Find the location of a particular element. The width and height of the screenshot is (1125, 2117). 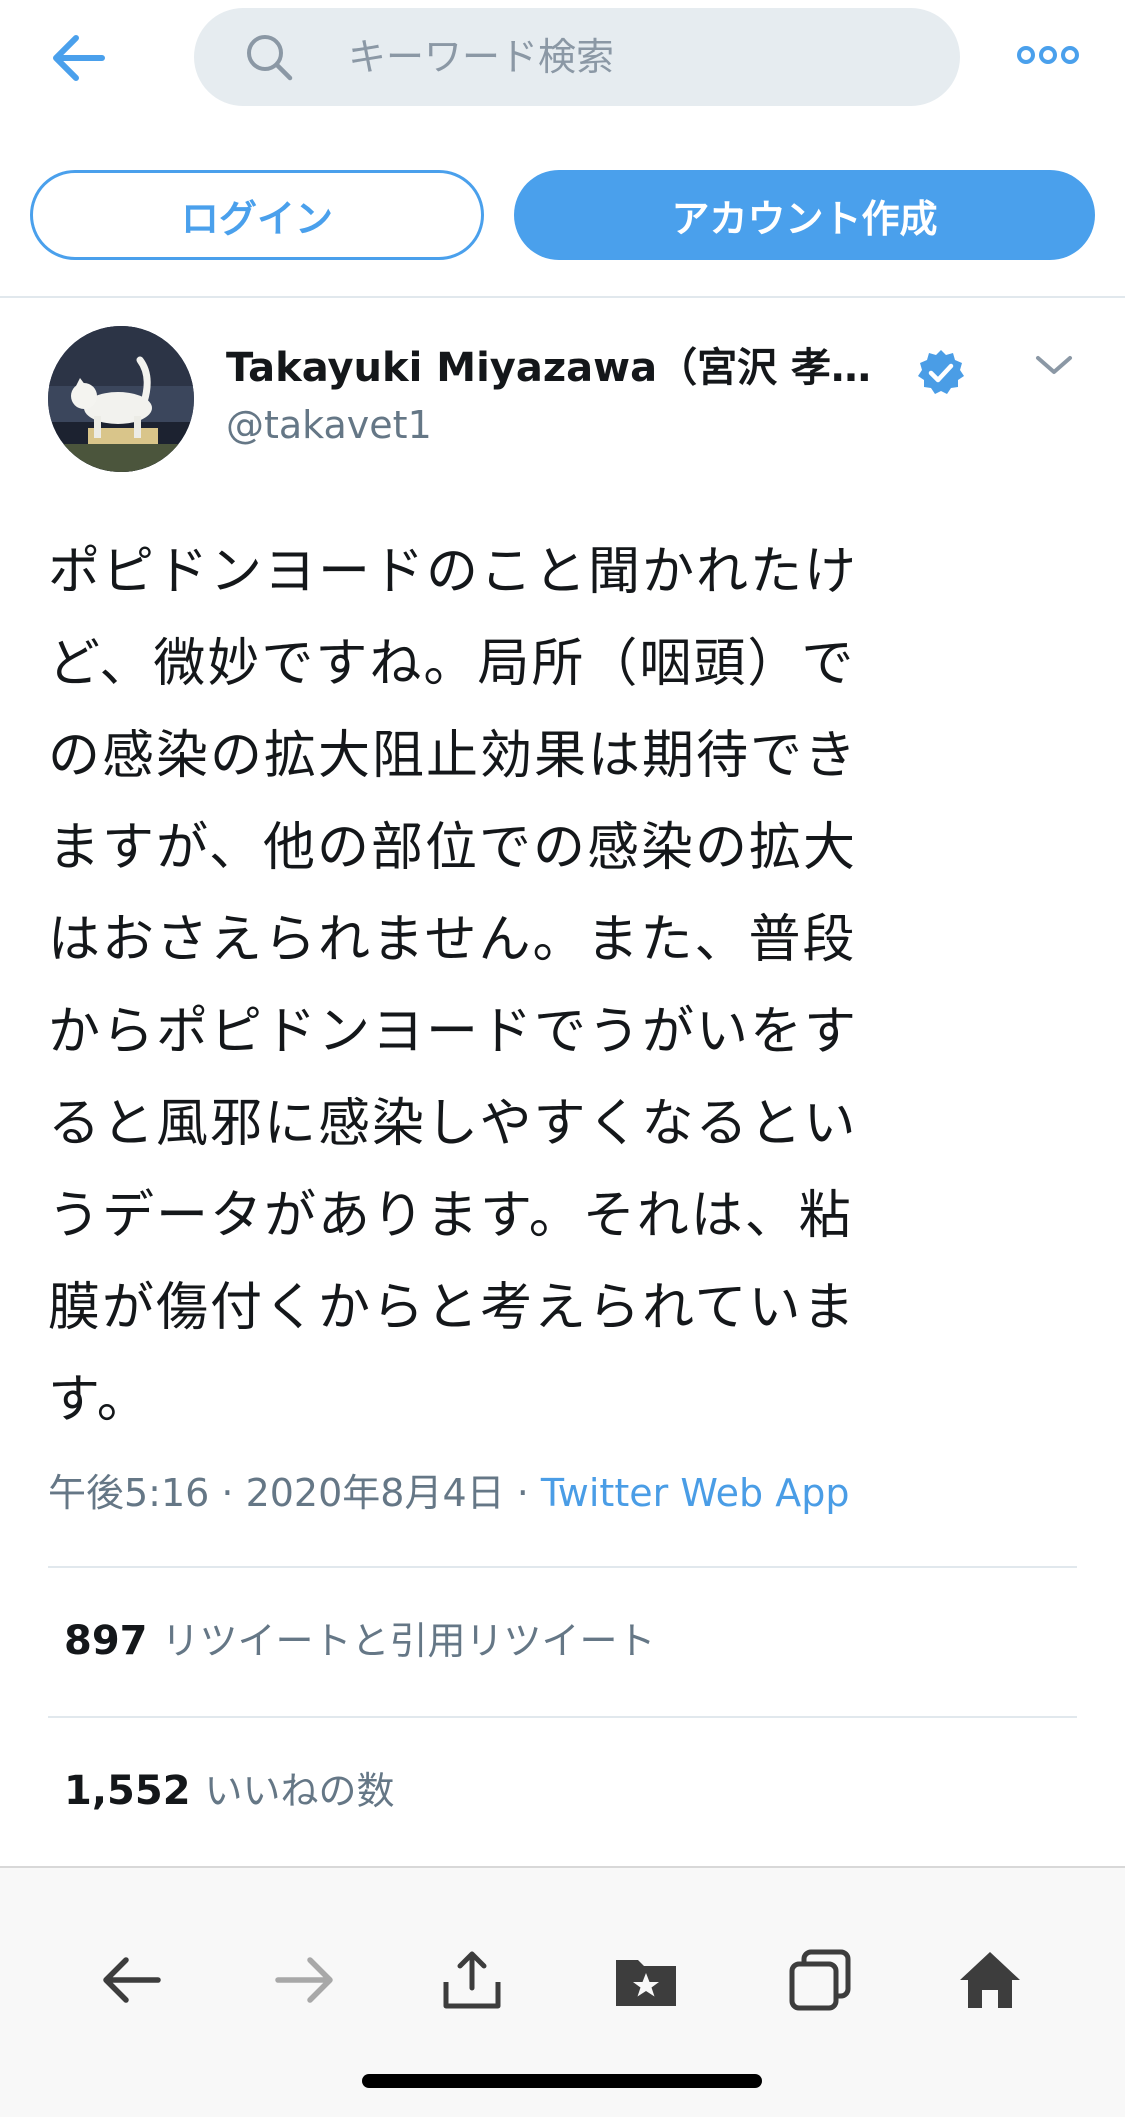

tweet-source-link: Twitter Web App is located at coordinates (695, 1493).